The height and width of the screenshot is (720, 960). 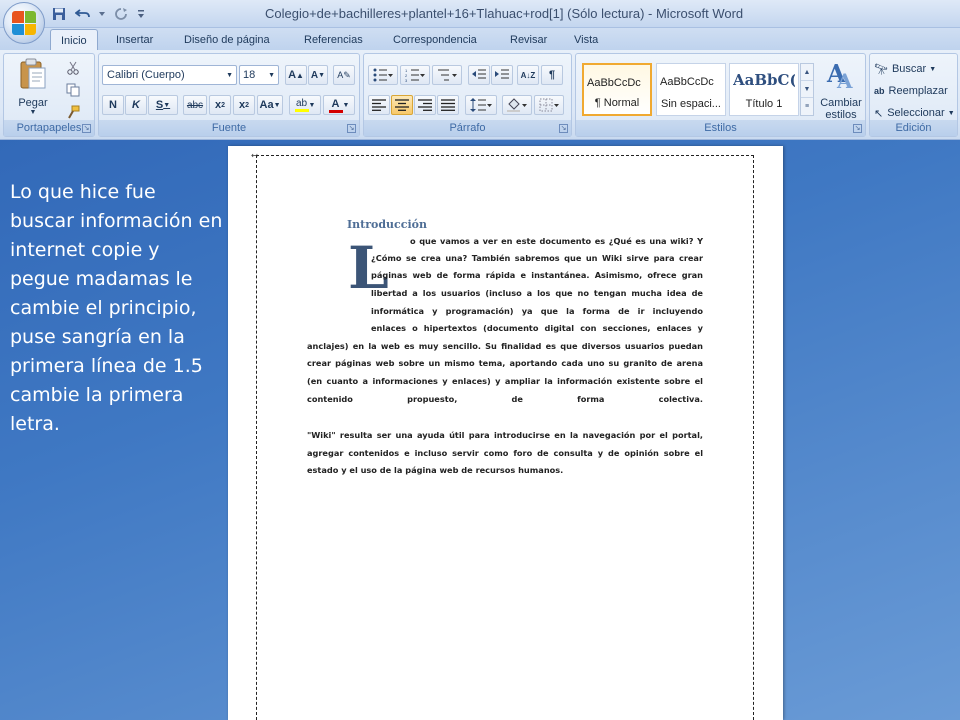 I want to click on quick-access-toolbar, so click(x=98, y=14).